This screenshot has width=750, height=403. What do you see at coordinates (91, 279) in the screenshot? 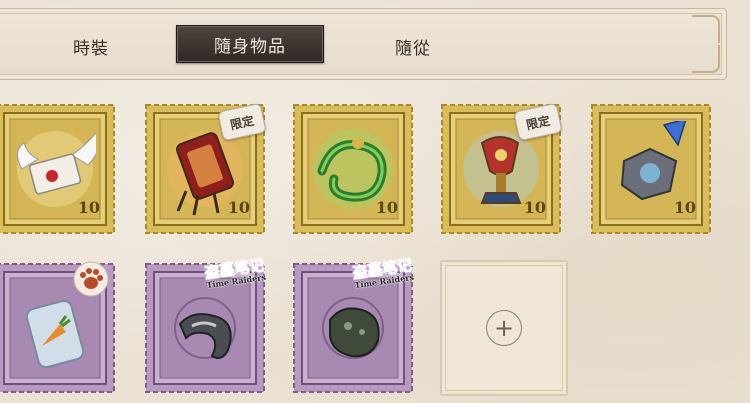
I see `paw-print-badge-icon` at bounding box center [91, 279].